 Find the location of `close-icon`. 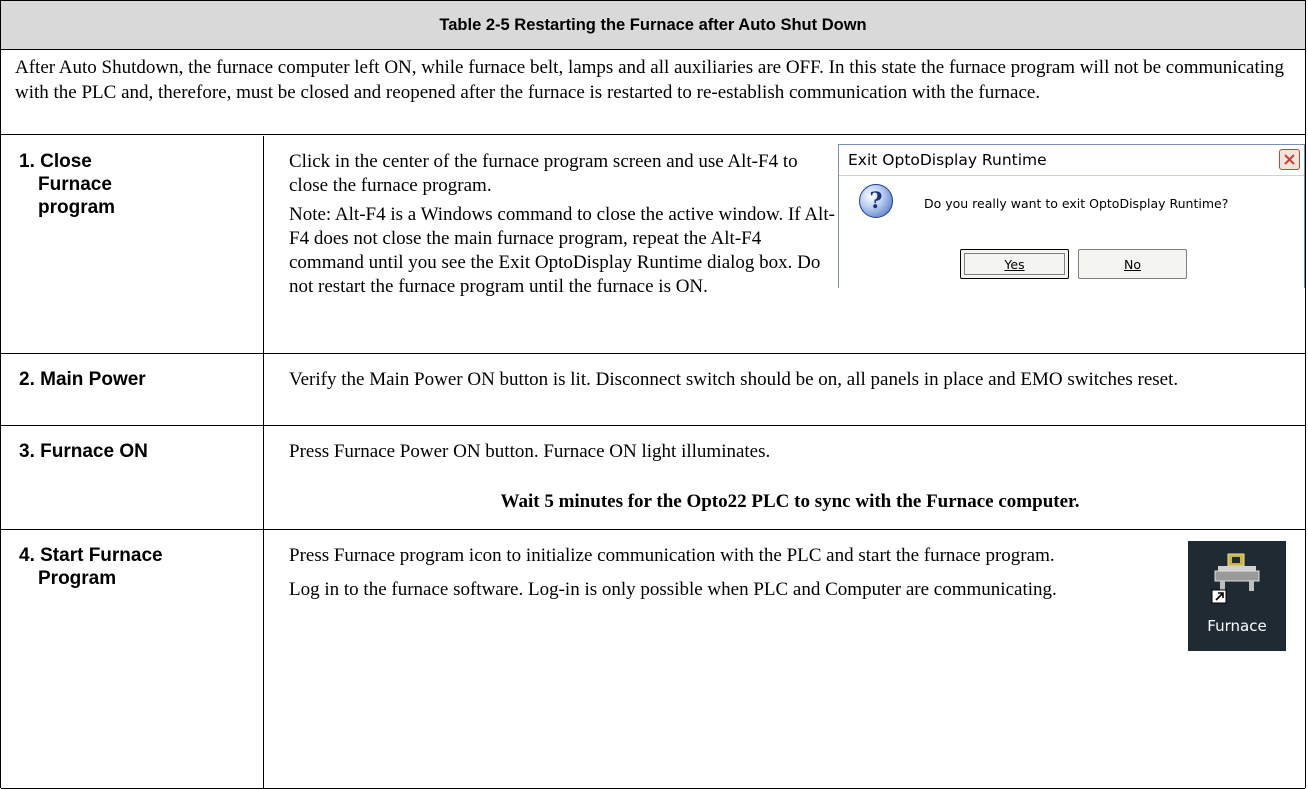

close-icon is located at coordinates (1289, 159).